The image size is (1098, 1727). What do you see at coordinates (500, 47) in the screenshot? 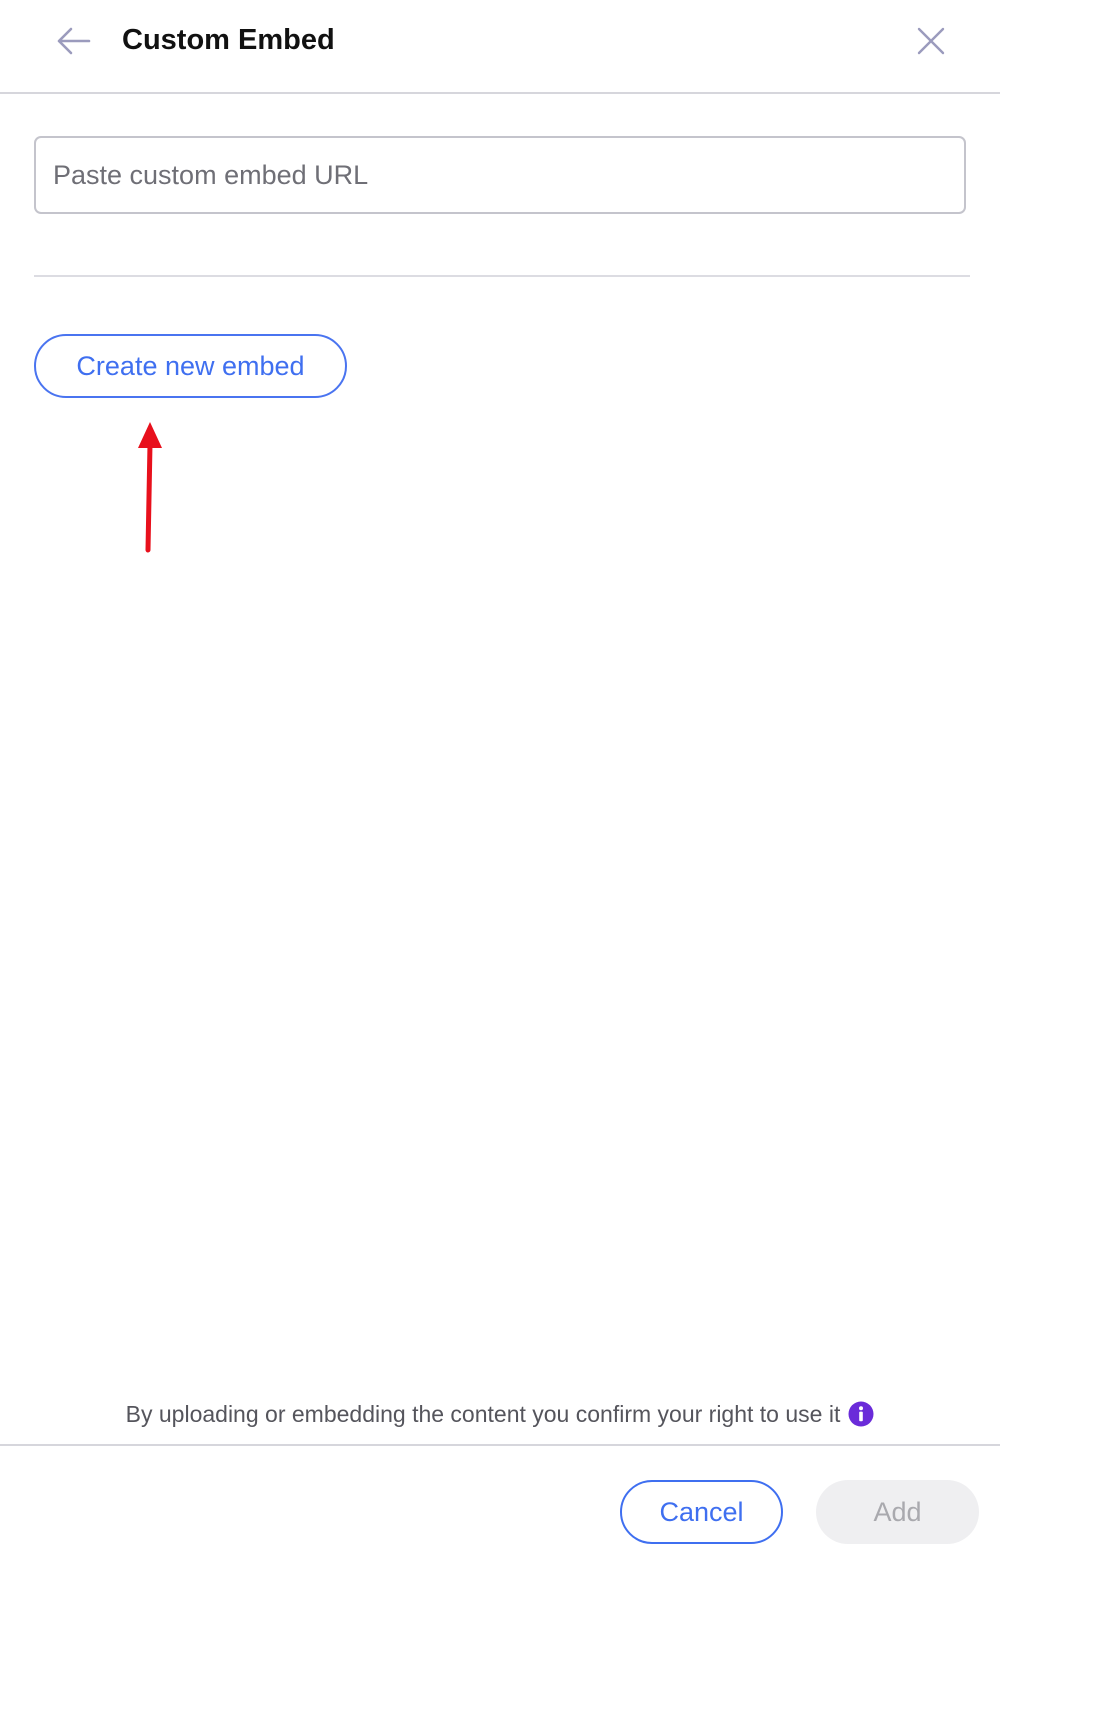
I see `panel-header: Custom Embed` at bounding box center [500, 47].